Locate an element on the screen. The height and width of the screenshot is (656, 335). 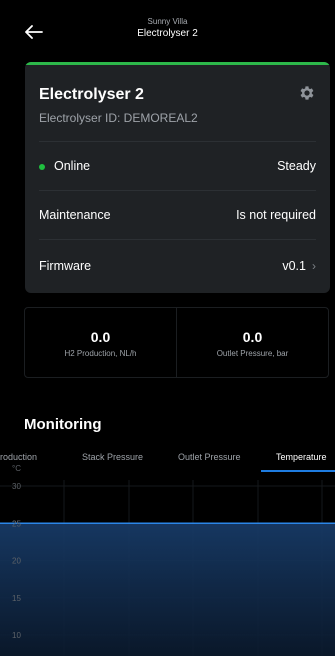
status-label: Online is located at coordinates (72, 166).